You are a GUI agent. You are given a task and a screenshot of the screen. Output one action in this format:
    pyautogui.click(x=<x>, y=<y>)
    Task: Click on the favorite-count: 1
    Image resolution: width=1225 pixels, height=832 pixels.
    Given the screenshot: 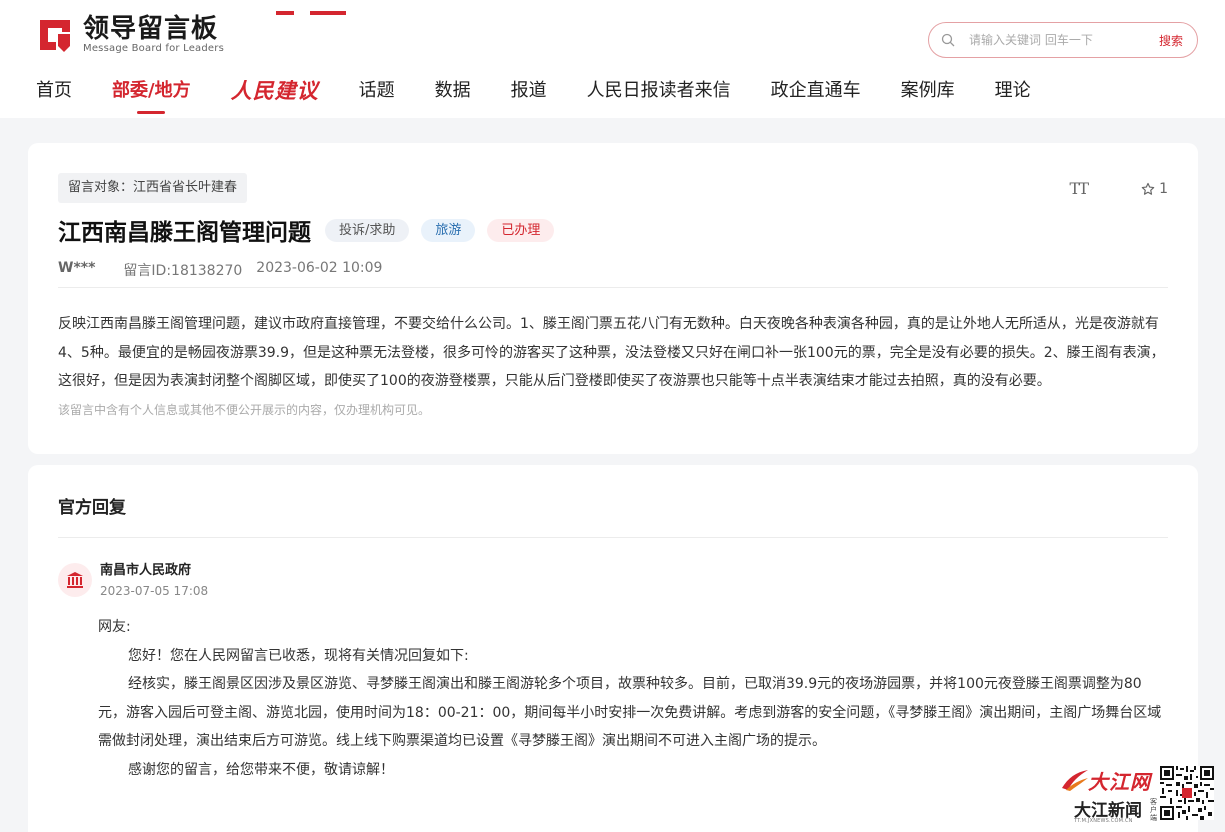 What is the action you would take?
    pyautogui.click(x=1163, y=188)
    